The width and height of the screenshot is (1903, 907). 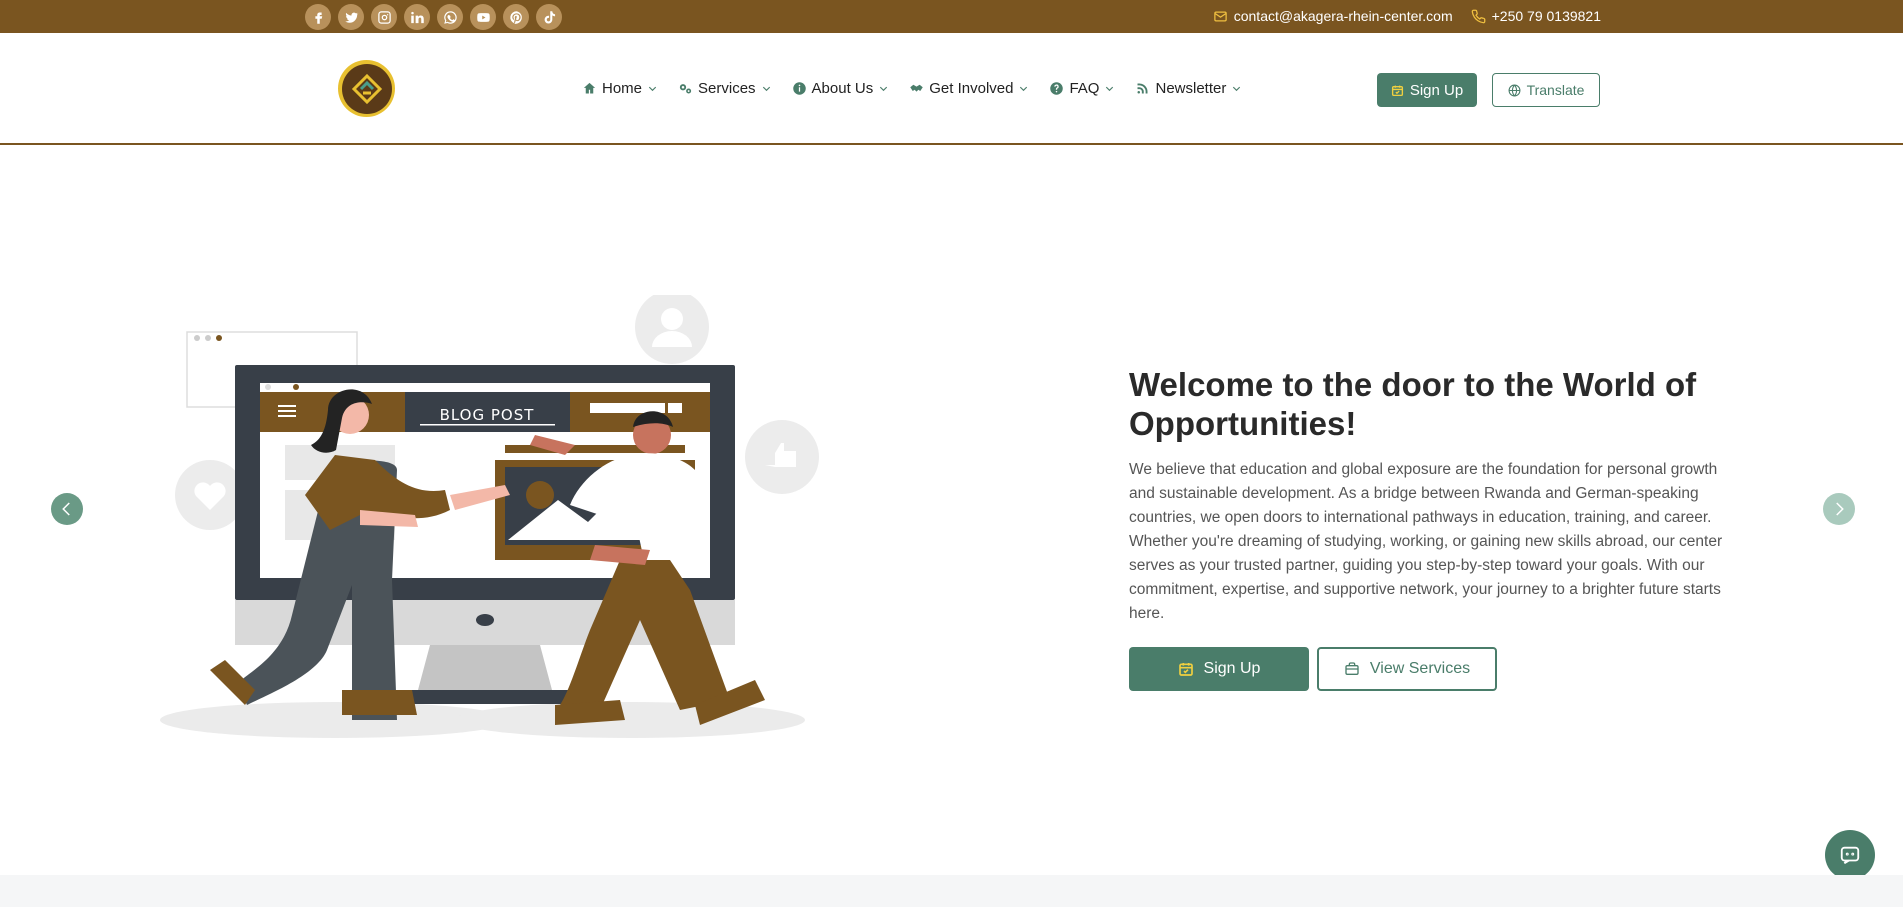 I want to click on nav-about: About Us, so click(x=841, y=88).